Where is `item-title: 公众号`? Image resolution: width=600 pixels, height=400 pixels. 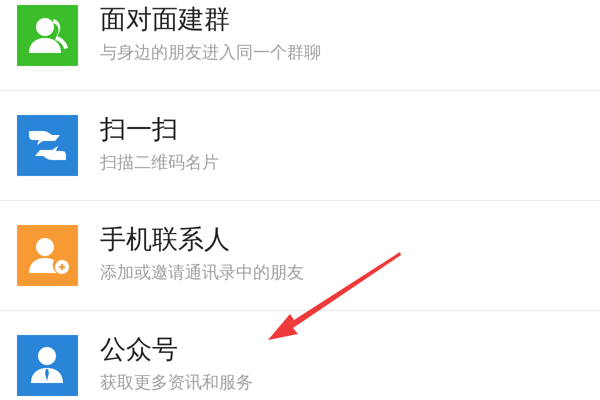
item-title: 公众号 is located at coordinates (176, 350).